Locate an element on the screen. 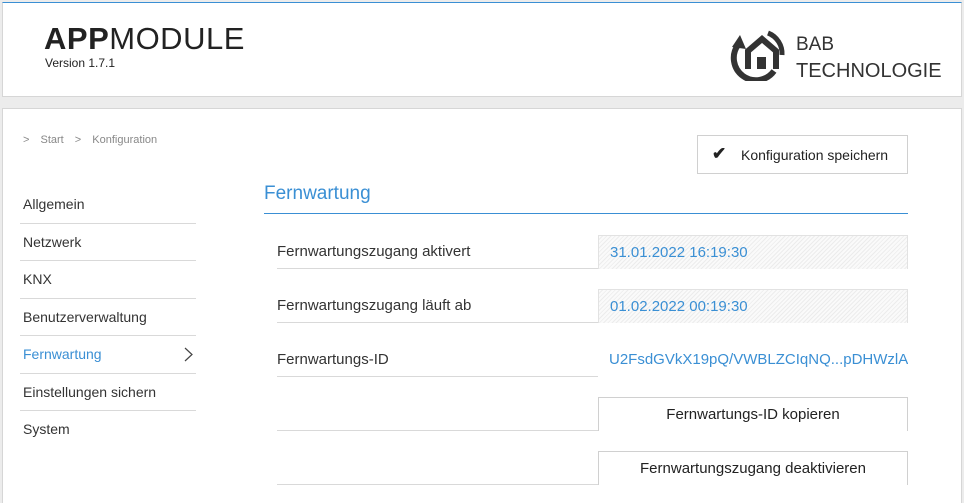 This screenshot has width=964, height=503. section-divider is located at coordinates (586, 213).